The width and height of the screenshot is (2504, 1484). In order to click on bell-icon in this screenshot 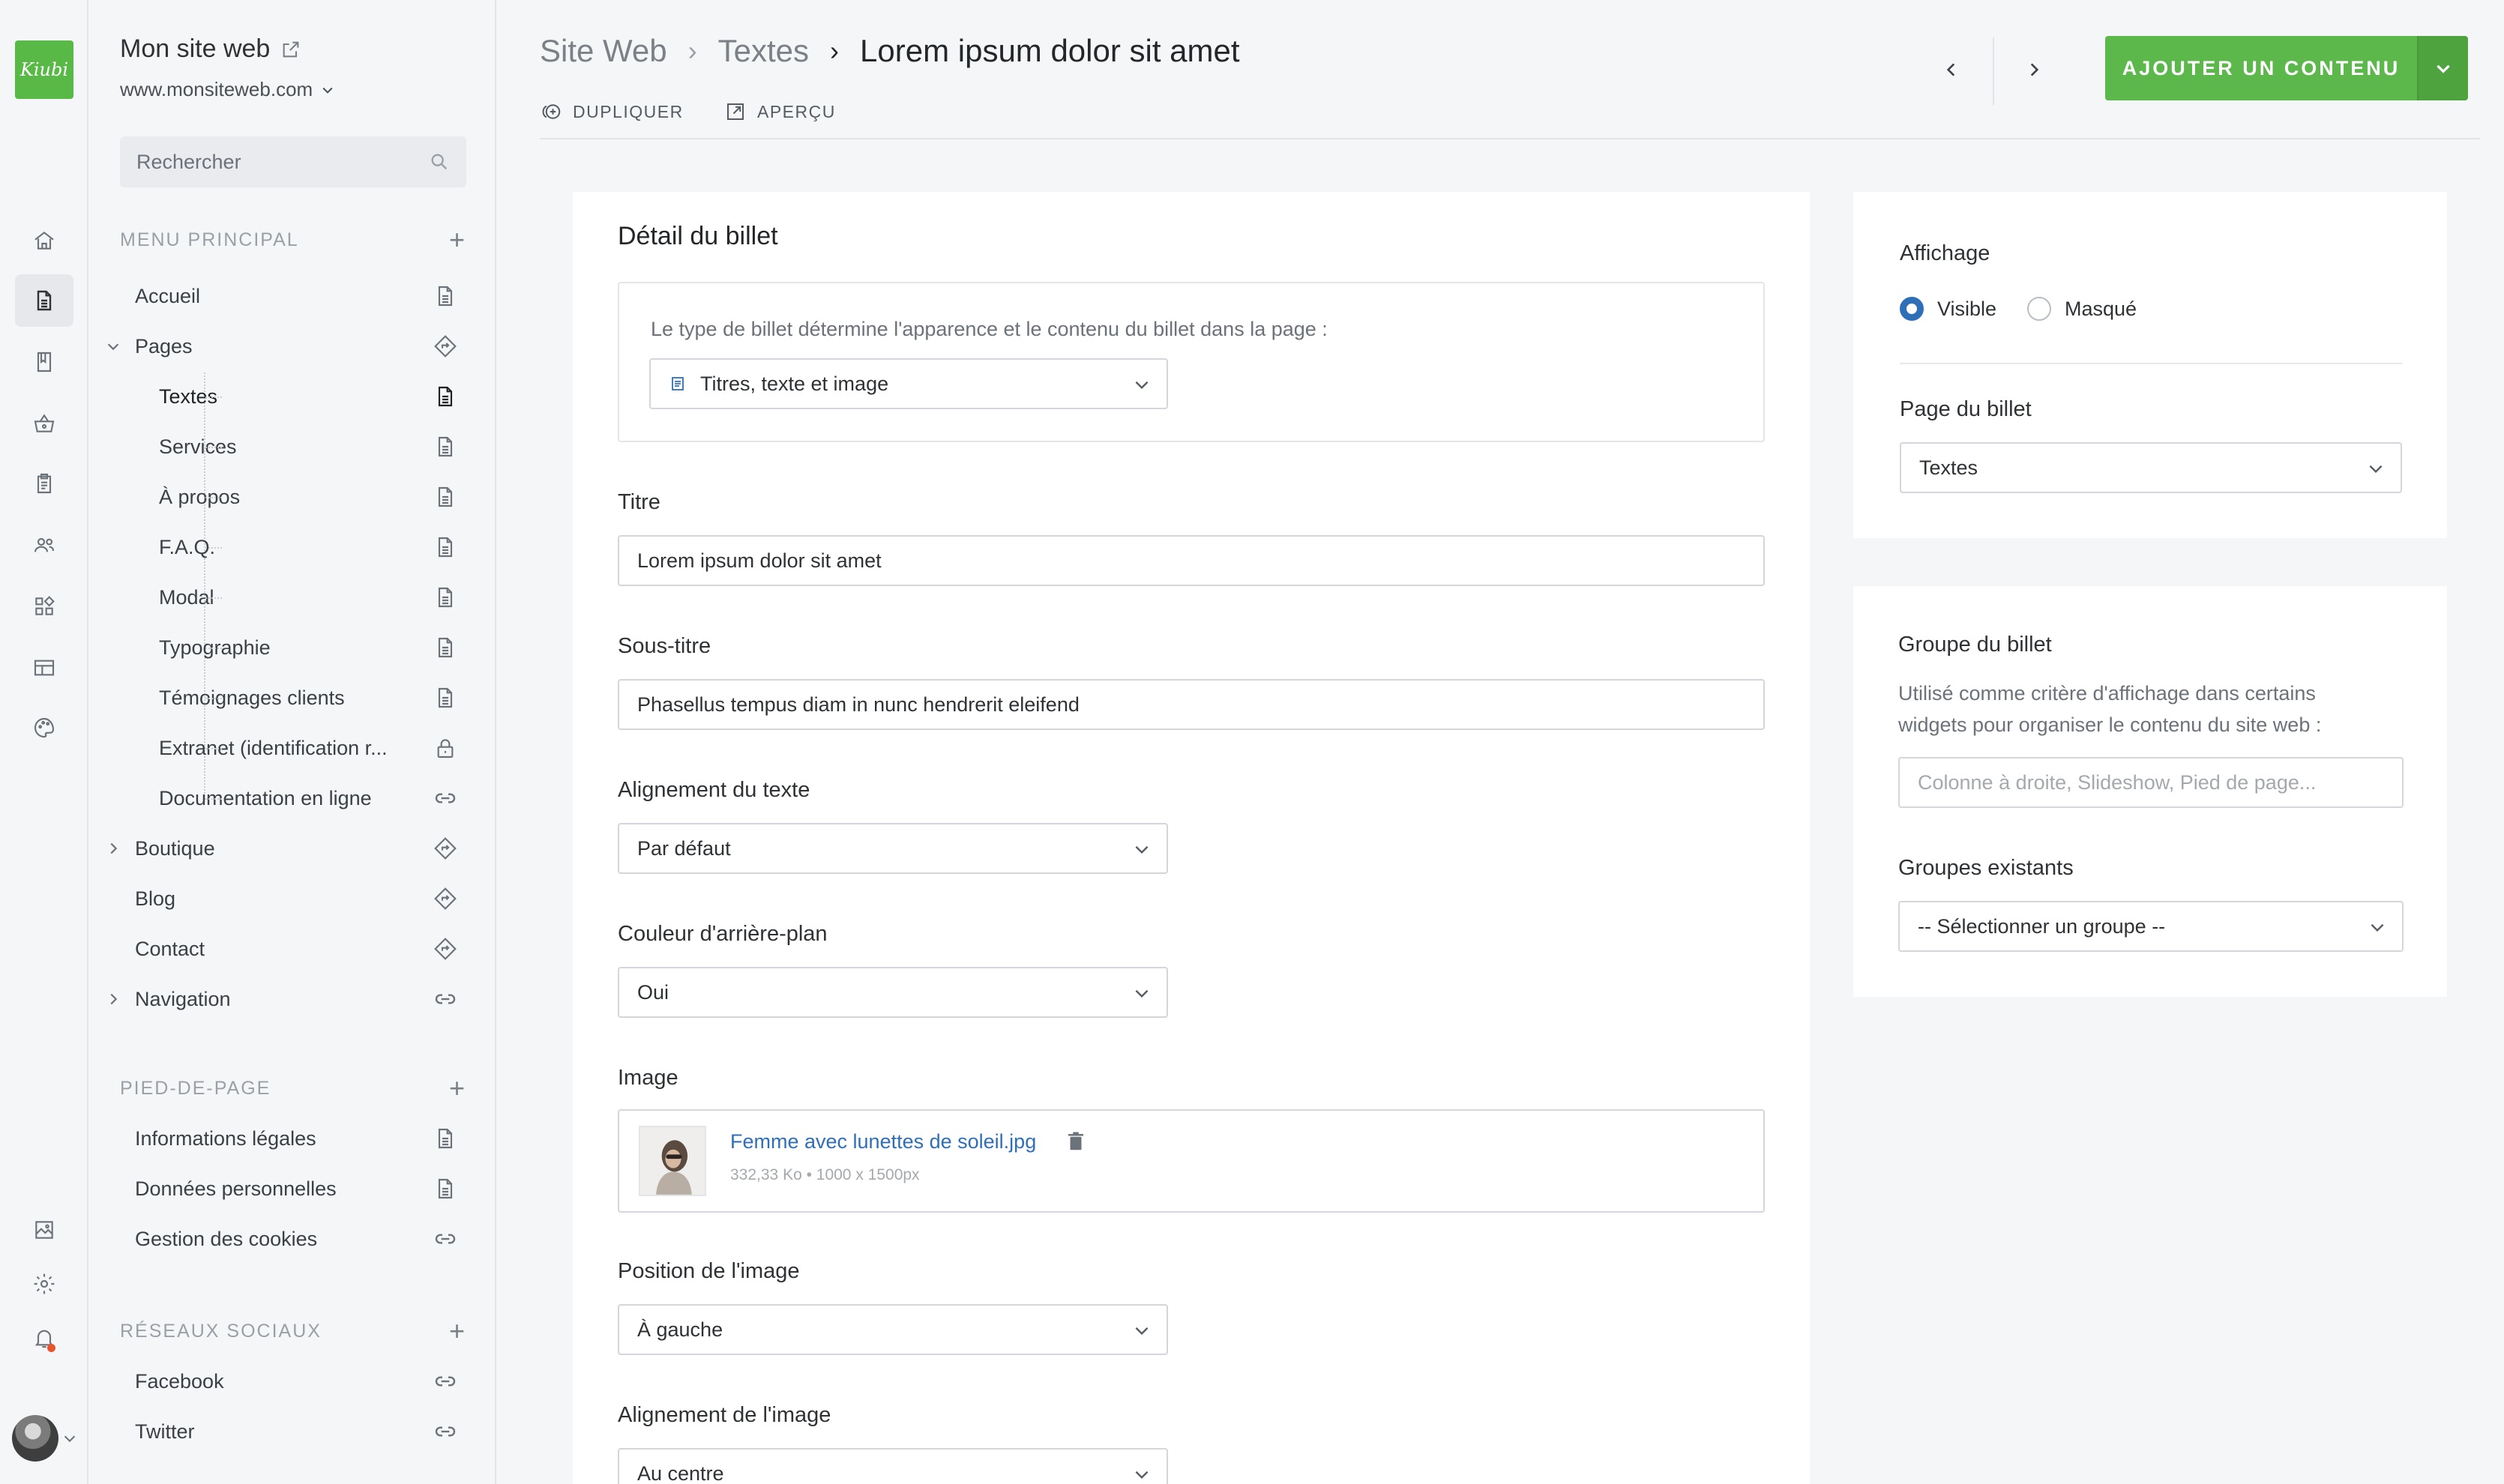, I will do `click(44, 1338)`.